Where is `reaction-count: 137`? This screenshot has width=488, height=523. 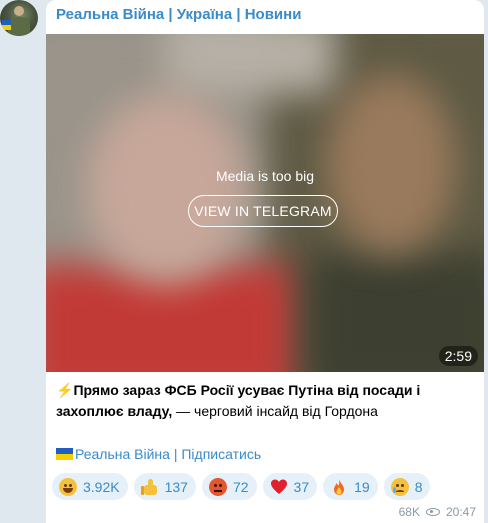
reaction-count: 137 is located at coordinates (176, 486).